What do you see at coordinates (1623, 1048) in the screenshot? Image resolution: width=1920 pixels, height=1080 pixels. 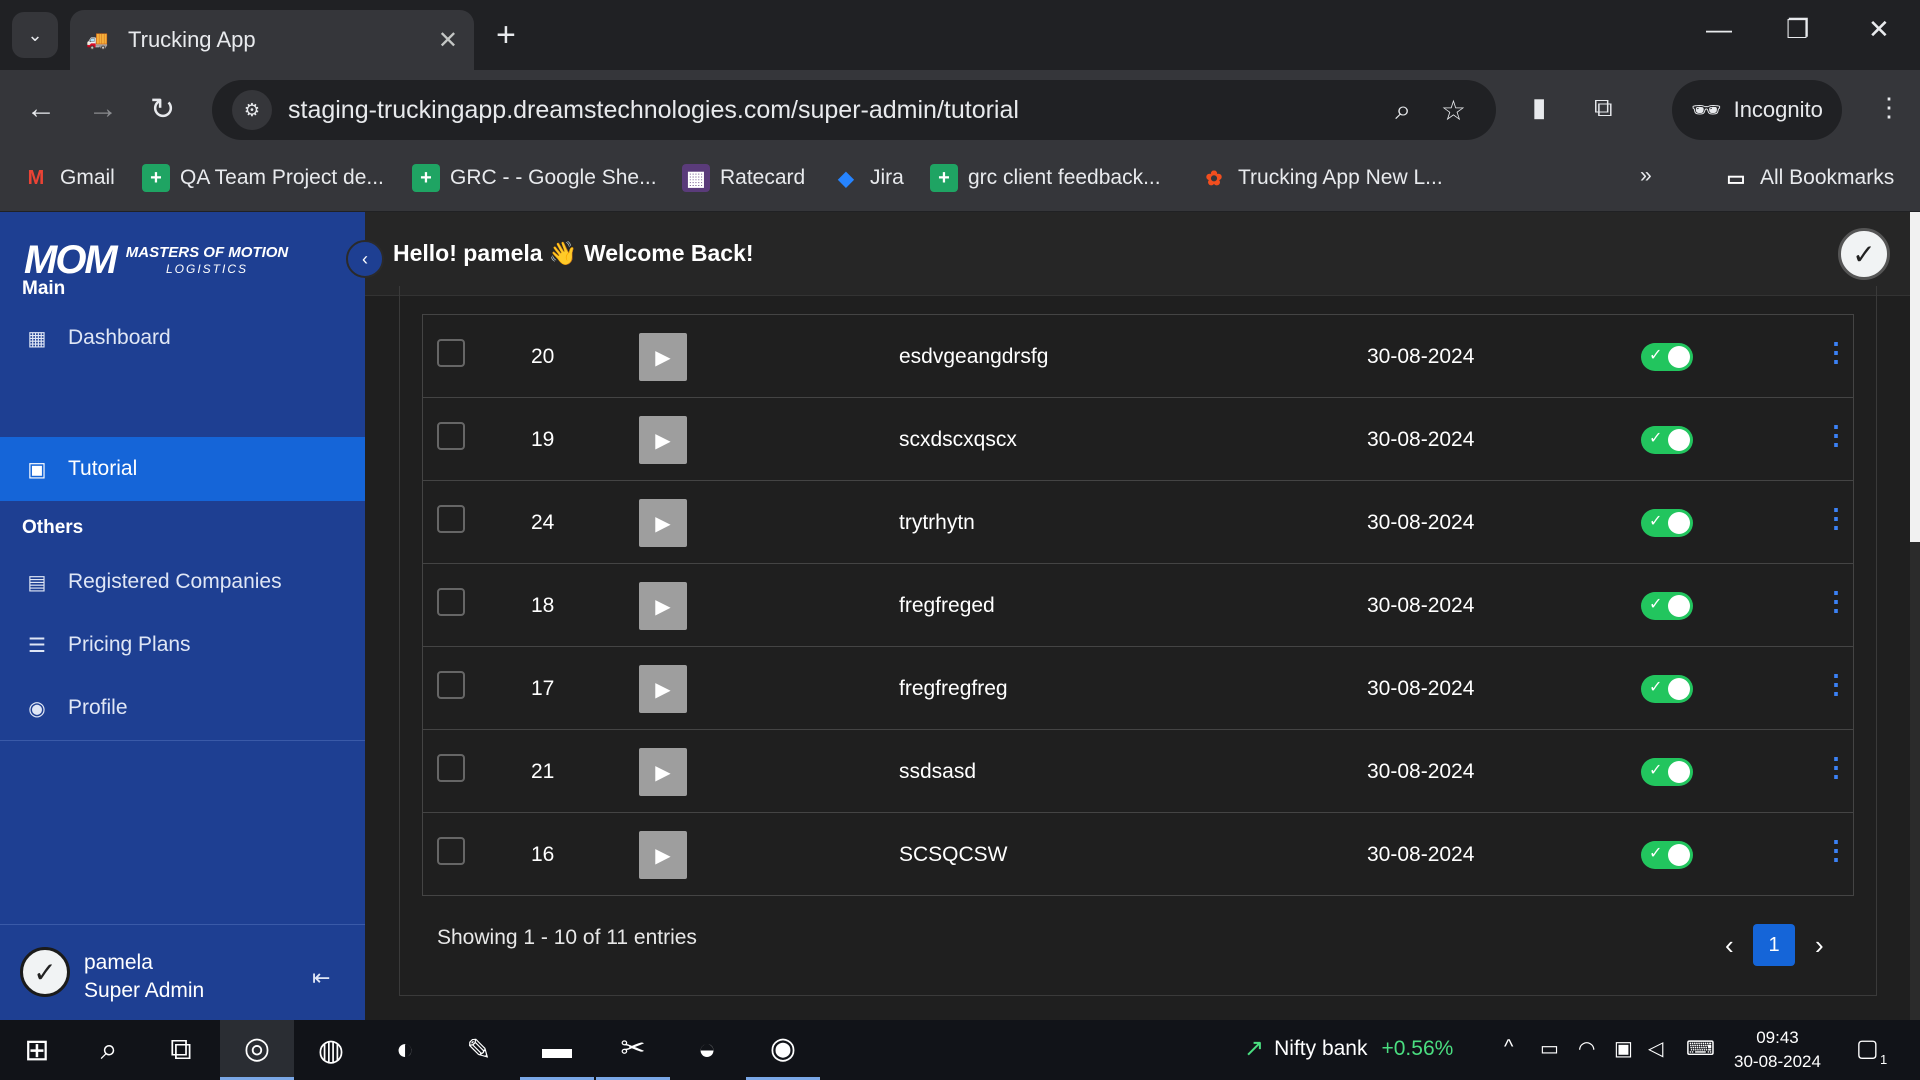 I see `device-icon: ▣` at bounding box center [1623, 1048].